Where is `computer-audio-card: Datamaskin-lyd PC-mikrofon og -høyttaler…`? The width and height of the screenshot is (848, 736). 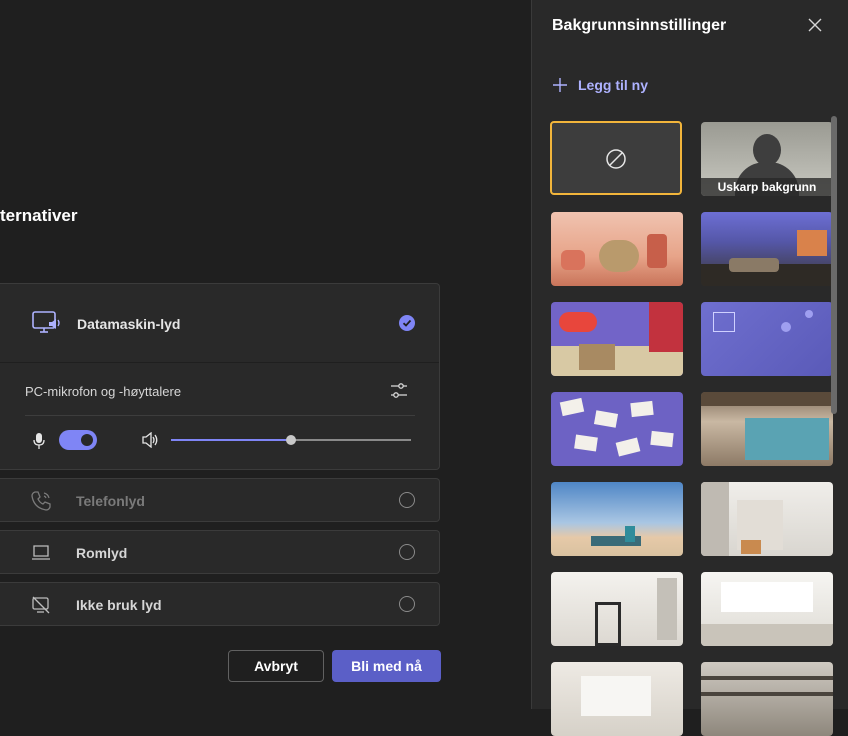
computer-audio-card: Datamaskin-lyd PC-mikrofon og -høyttaler… is located at coordinates (220, 376).